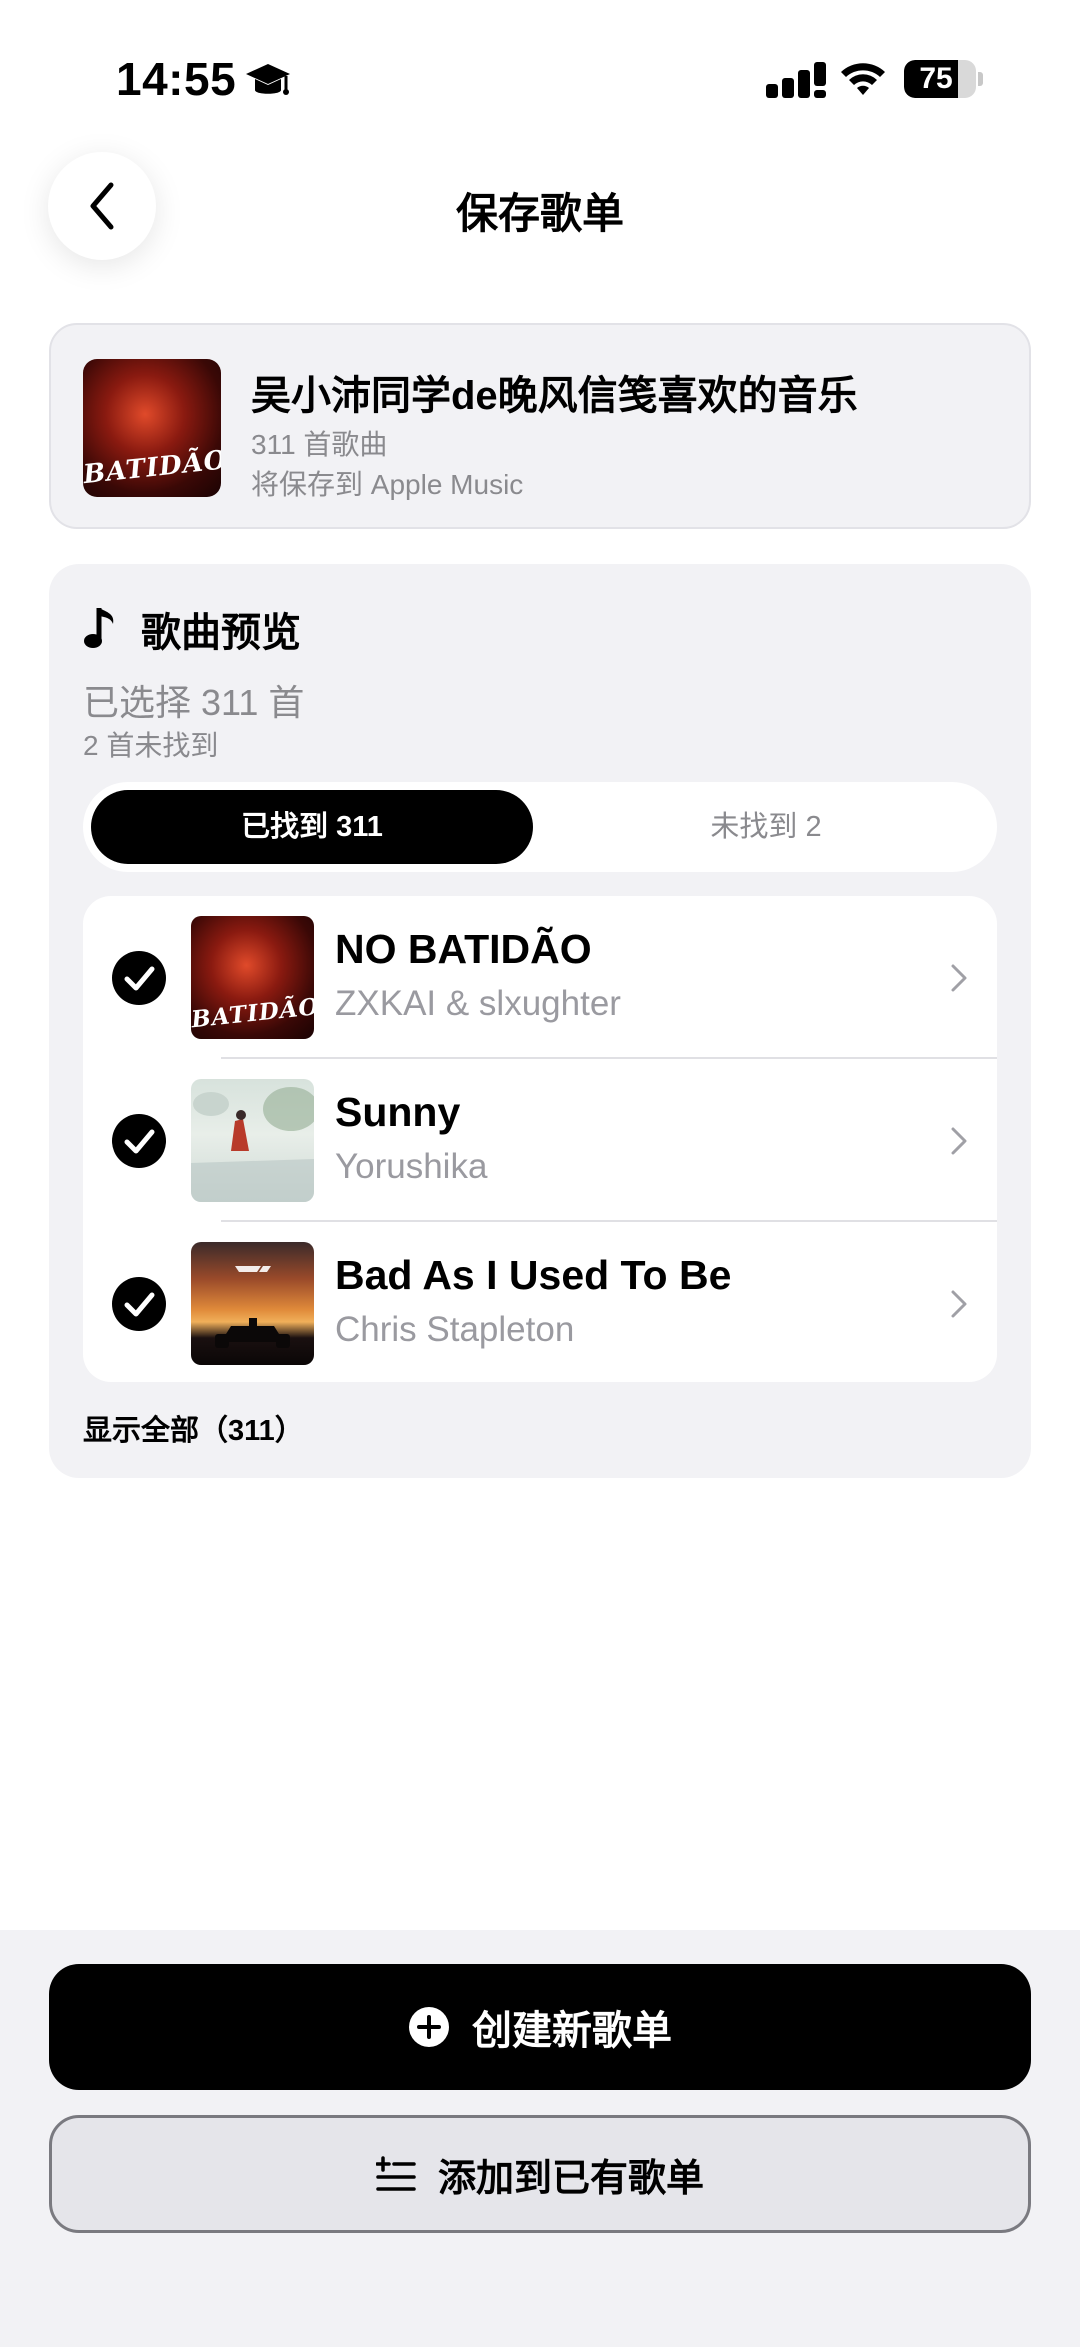 This screenshot has width=1080, height=2347. Describe the element at coordinates (540, 75) in the screenshot. I see `status-bar: 14:55 75` at that location.